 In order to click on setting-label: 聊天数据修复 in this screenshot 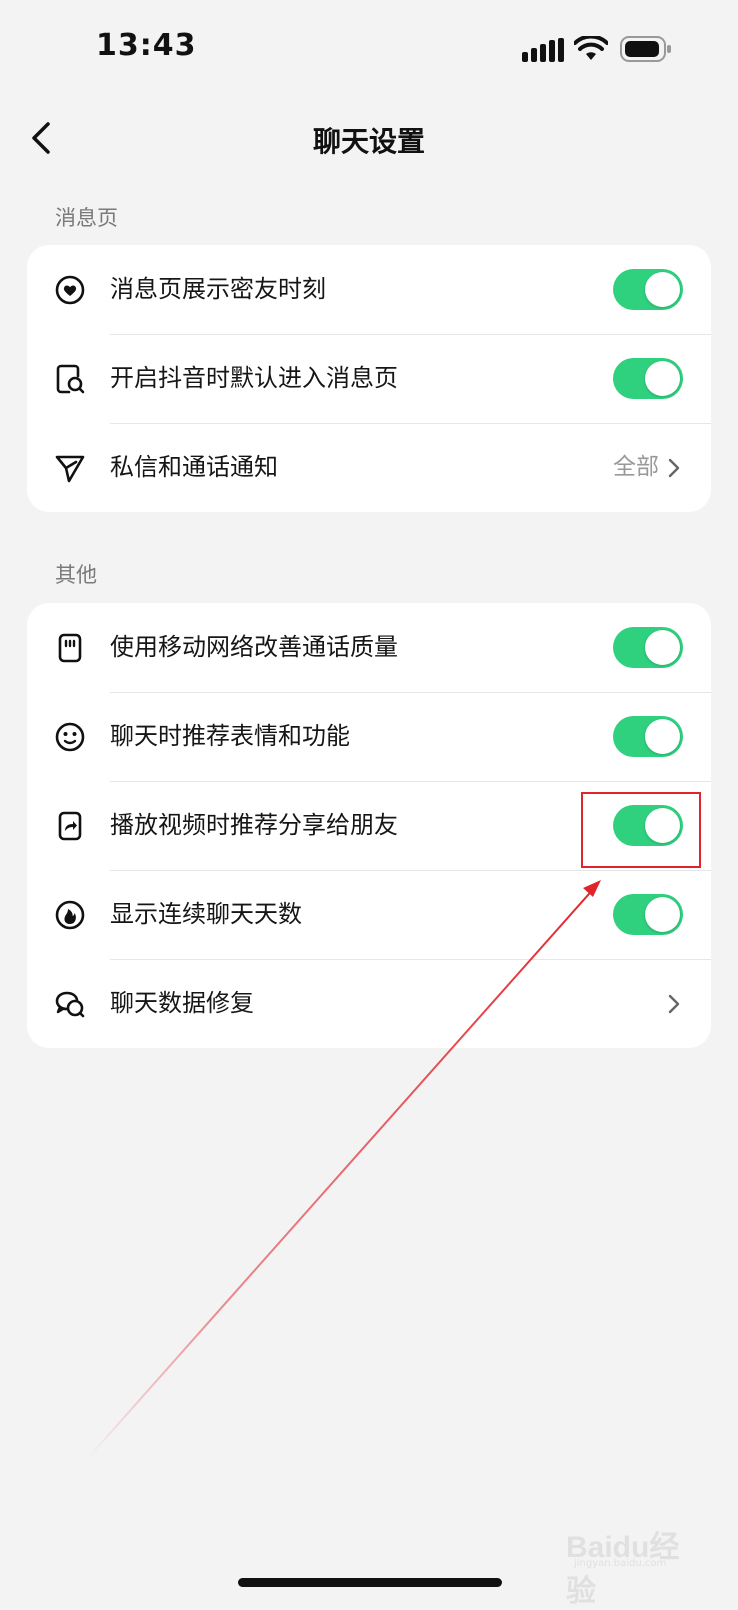, I will do `click(182, 1003)`.